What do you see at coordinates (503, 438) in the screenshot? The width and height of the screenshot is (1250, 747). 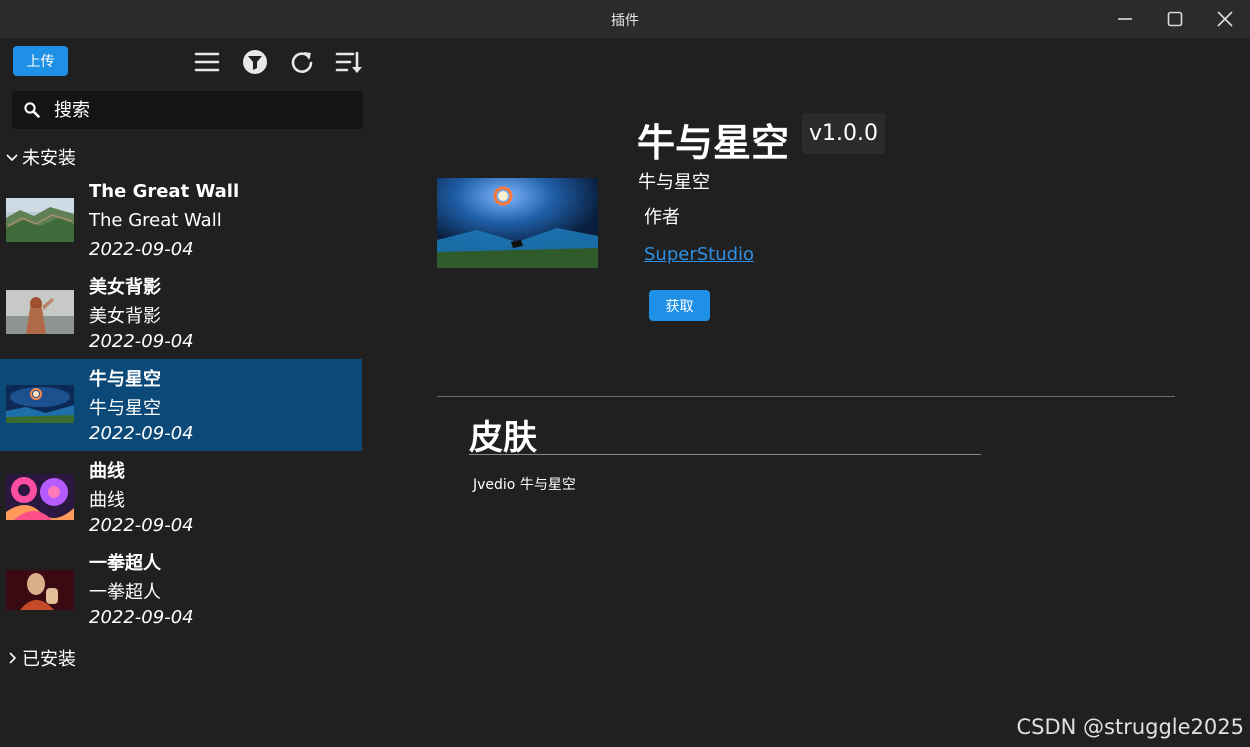 I see `section-heading: 皮肤` at bounding box center [503, 438].